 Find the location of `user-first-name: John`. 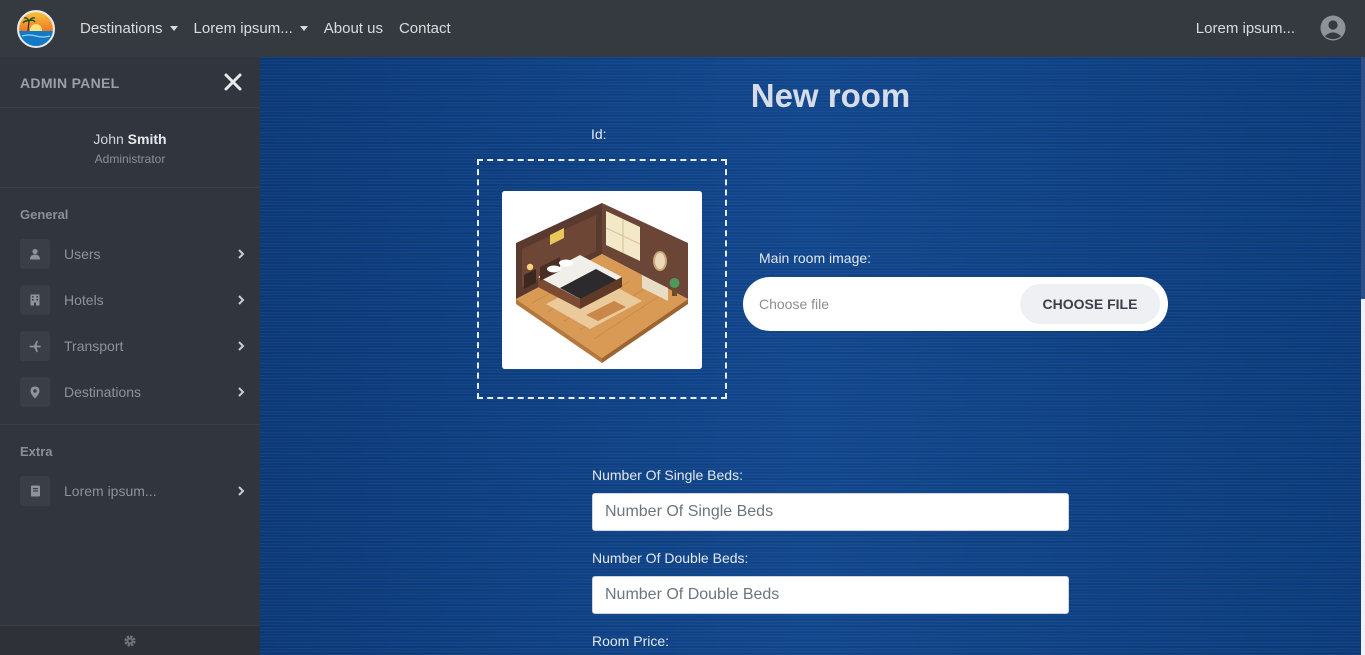

user-first-name: John is located at coordinates (108, 139).